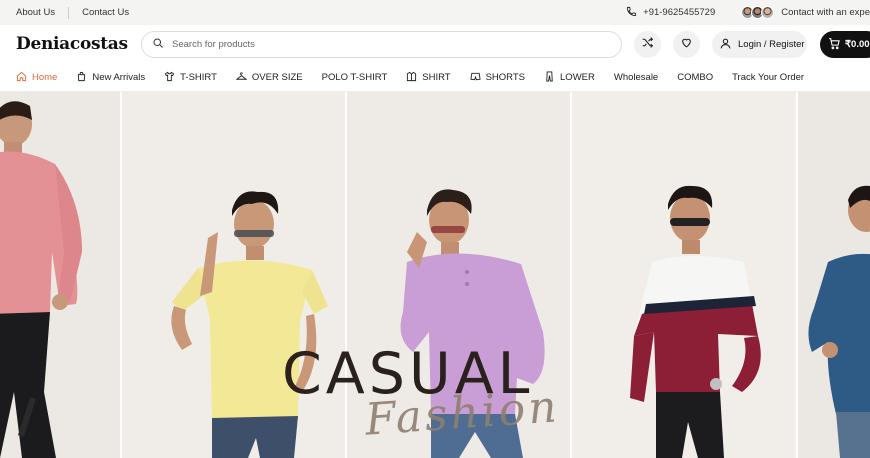 The image size is (870, 458). What do you see at coordinates (462, 413) in the screenshot?
I see `hero-subtitle: Fashion` at bounding box center [462, 413].